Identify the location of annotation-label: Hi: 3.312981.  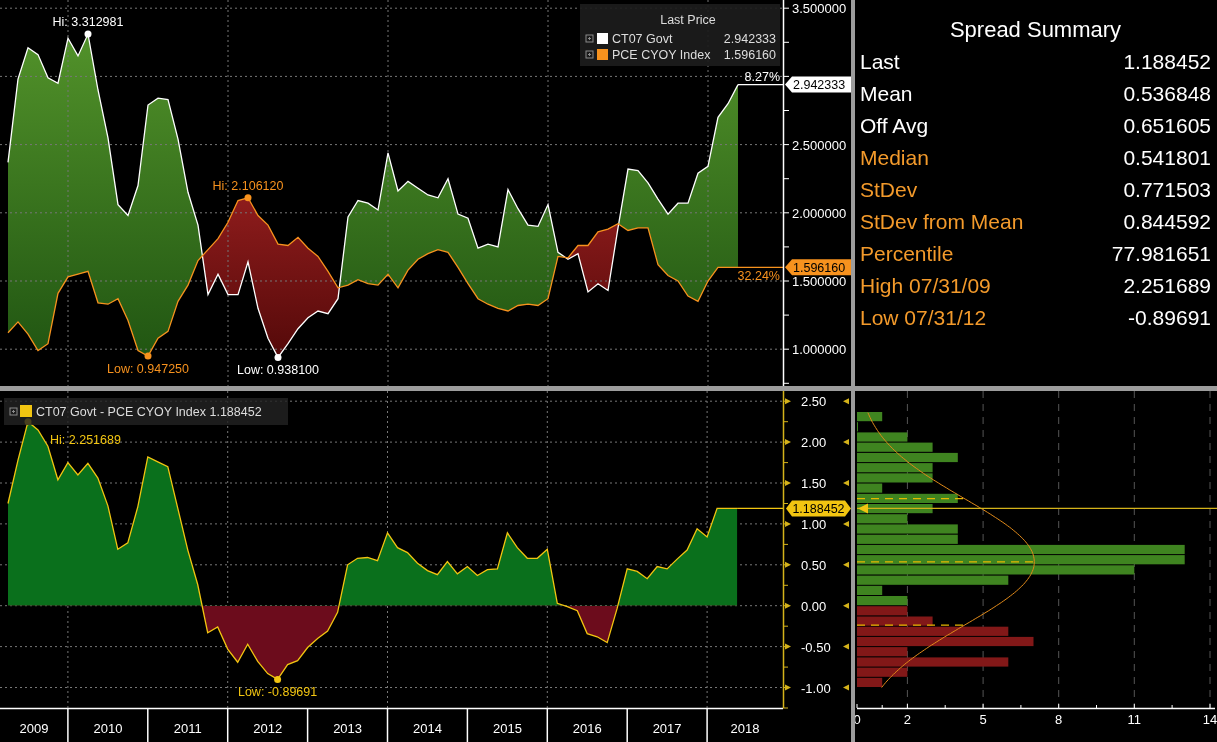
(88, 22).